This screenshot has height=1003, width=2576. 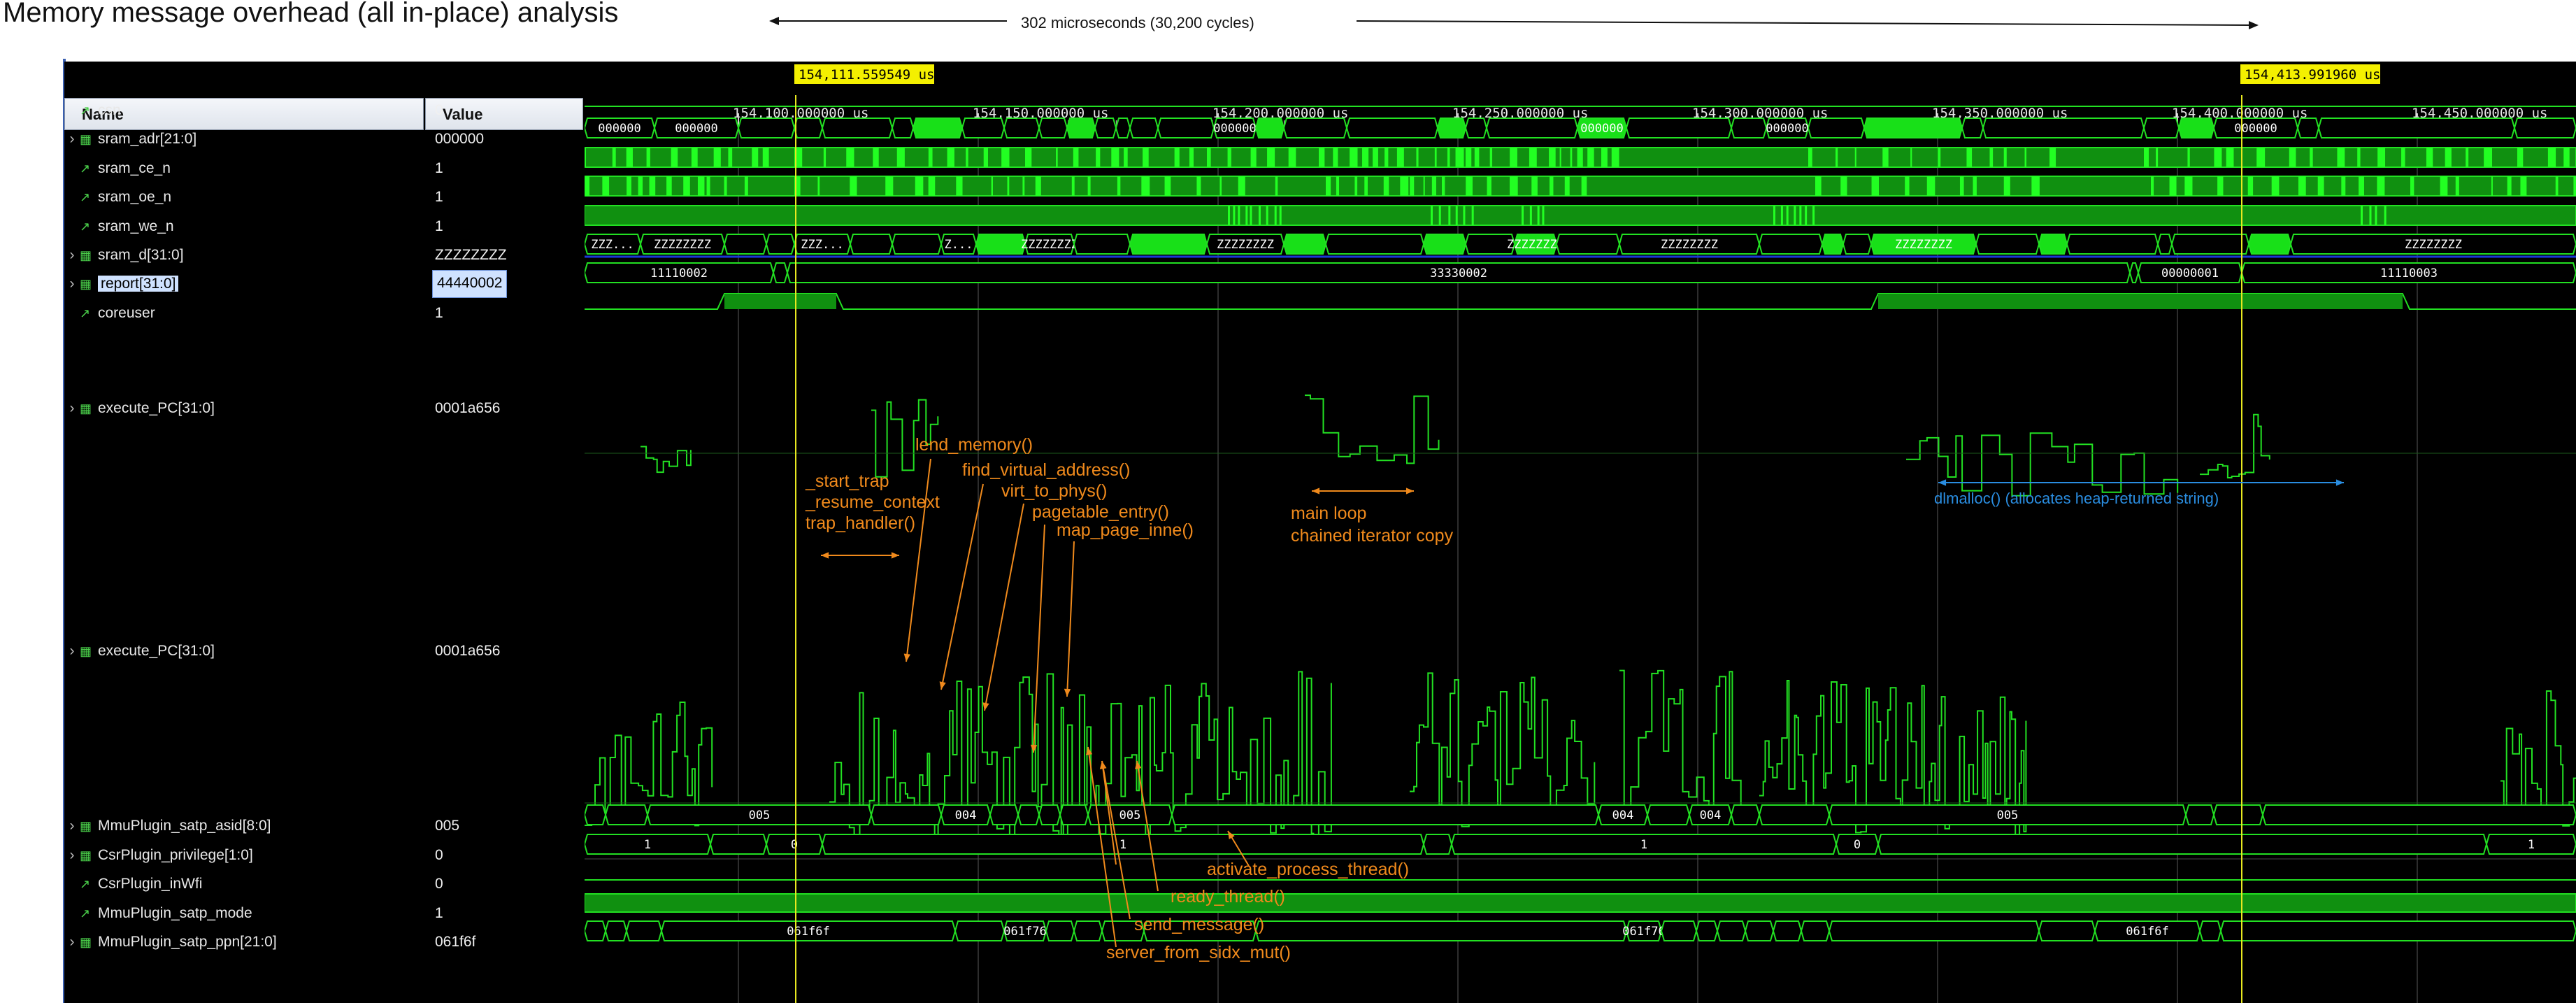 I want to click on signal-row-2: ↗ sram_ce_n, so click(x=117, y=169).